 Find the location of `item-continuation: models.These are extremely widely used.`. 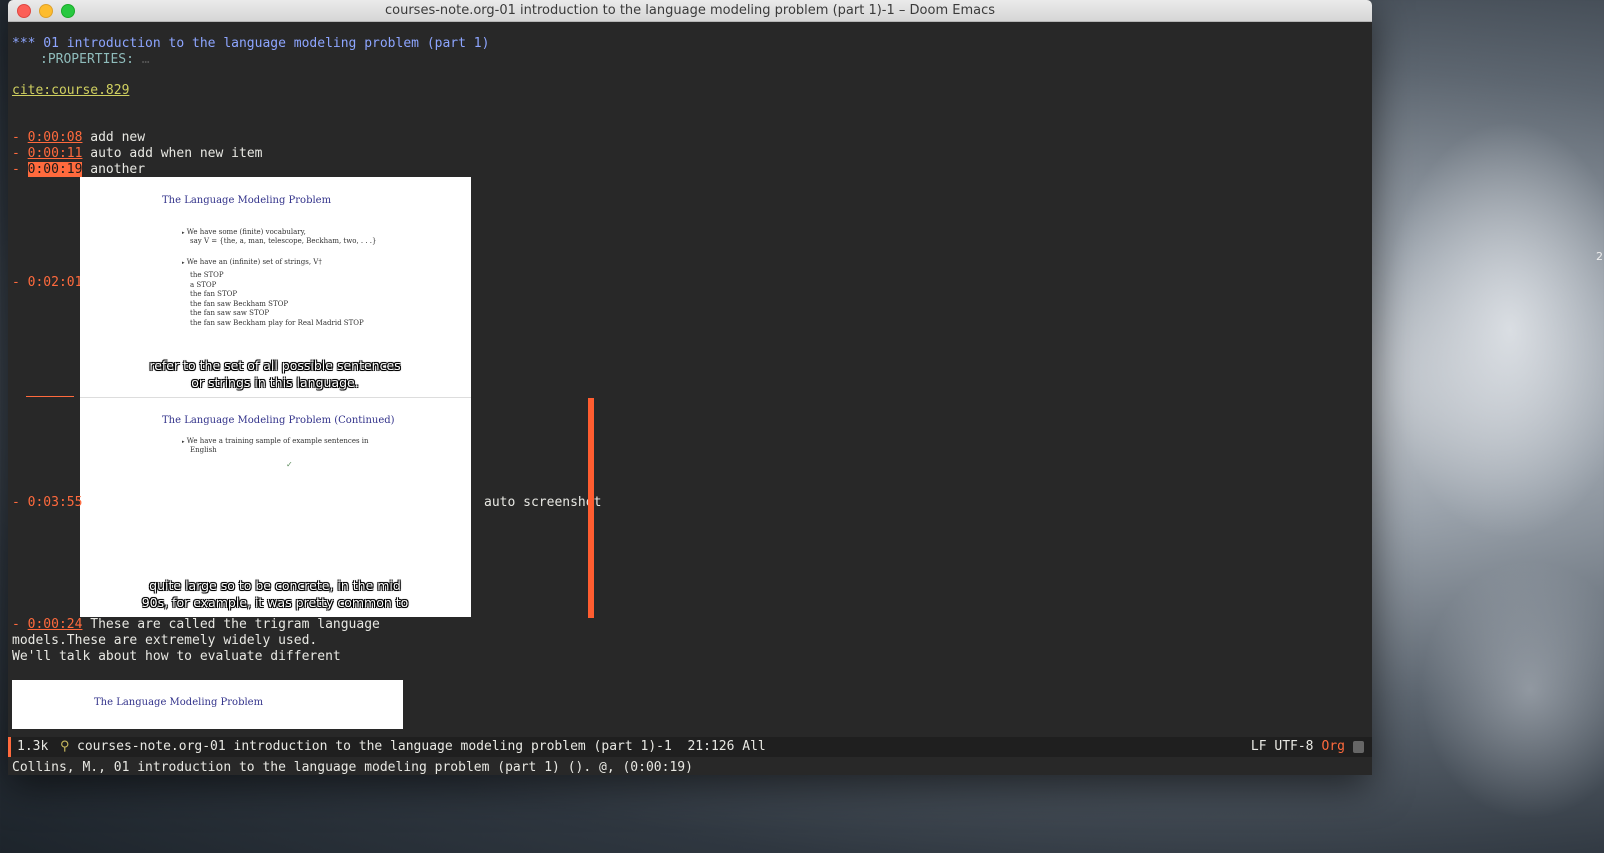

item-continuation: models.These are extremely widely used. is located at coordinates (165, 640).